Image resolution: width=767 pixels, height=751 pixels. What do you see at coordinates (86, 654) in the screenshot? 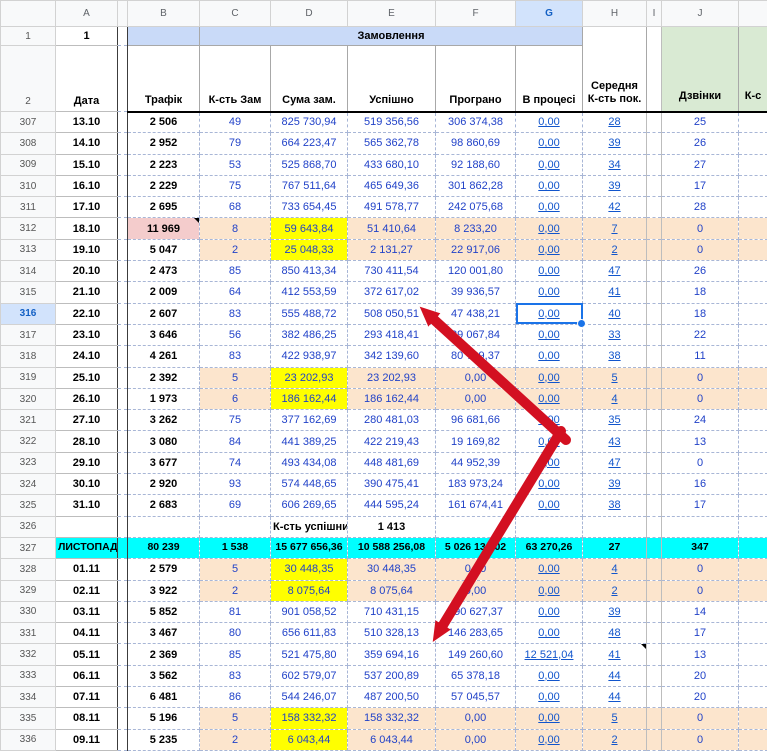
I see `cell-date-332: 05.11` at bounding box center [86, 654].